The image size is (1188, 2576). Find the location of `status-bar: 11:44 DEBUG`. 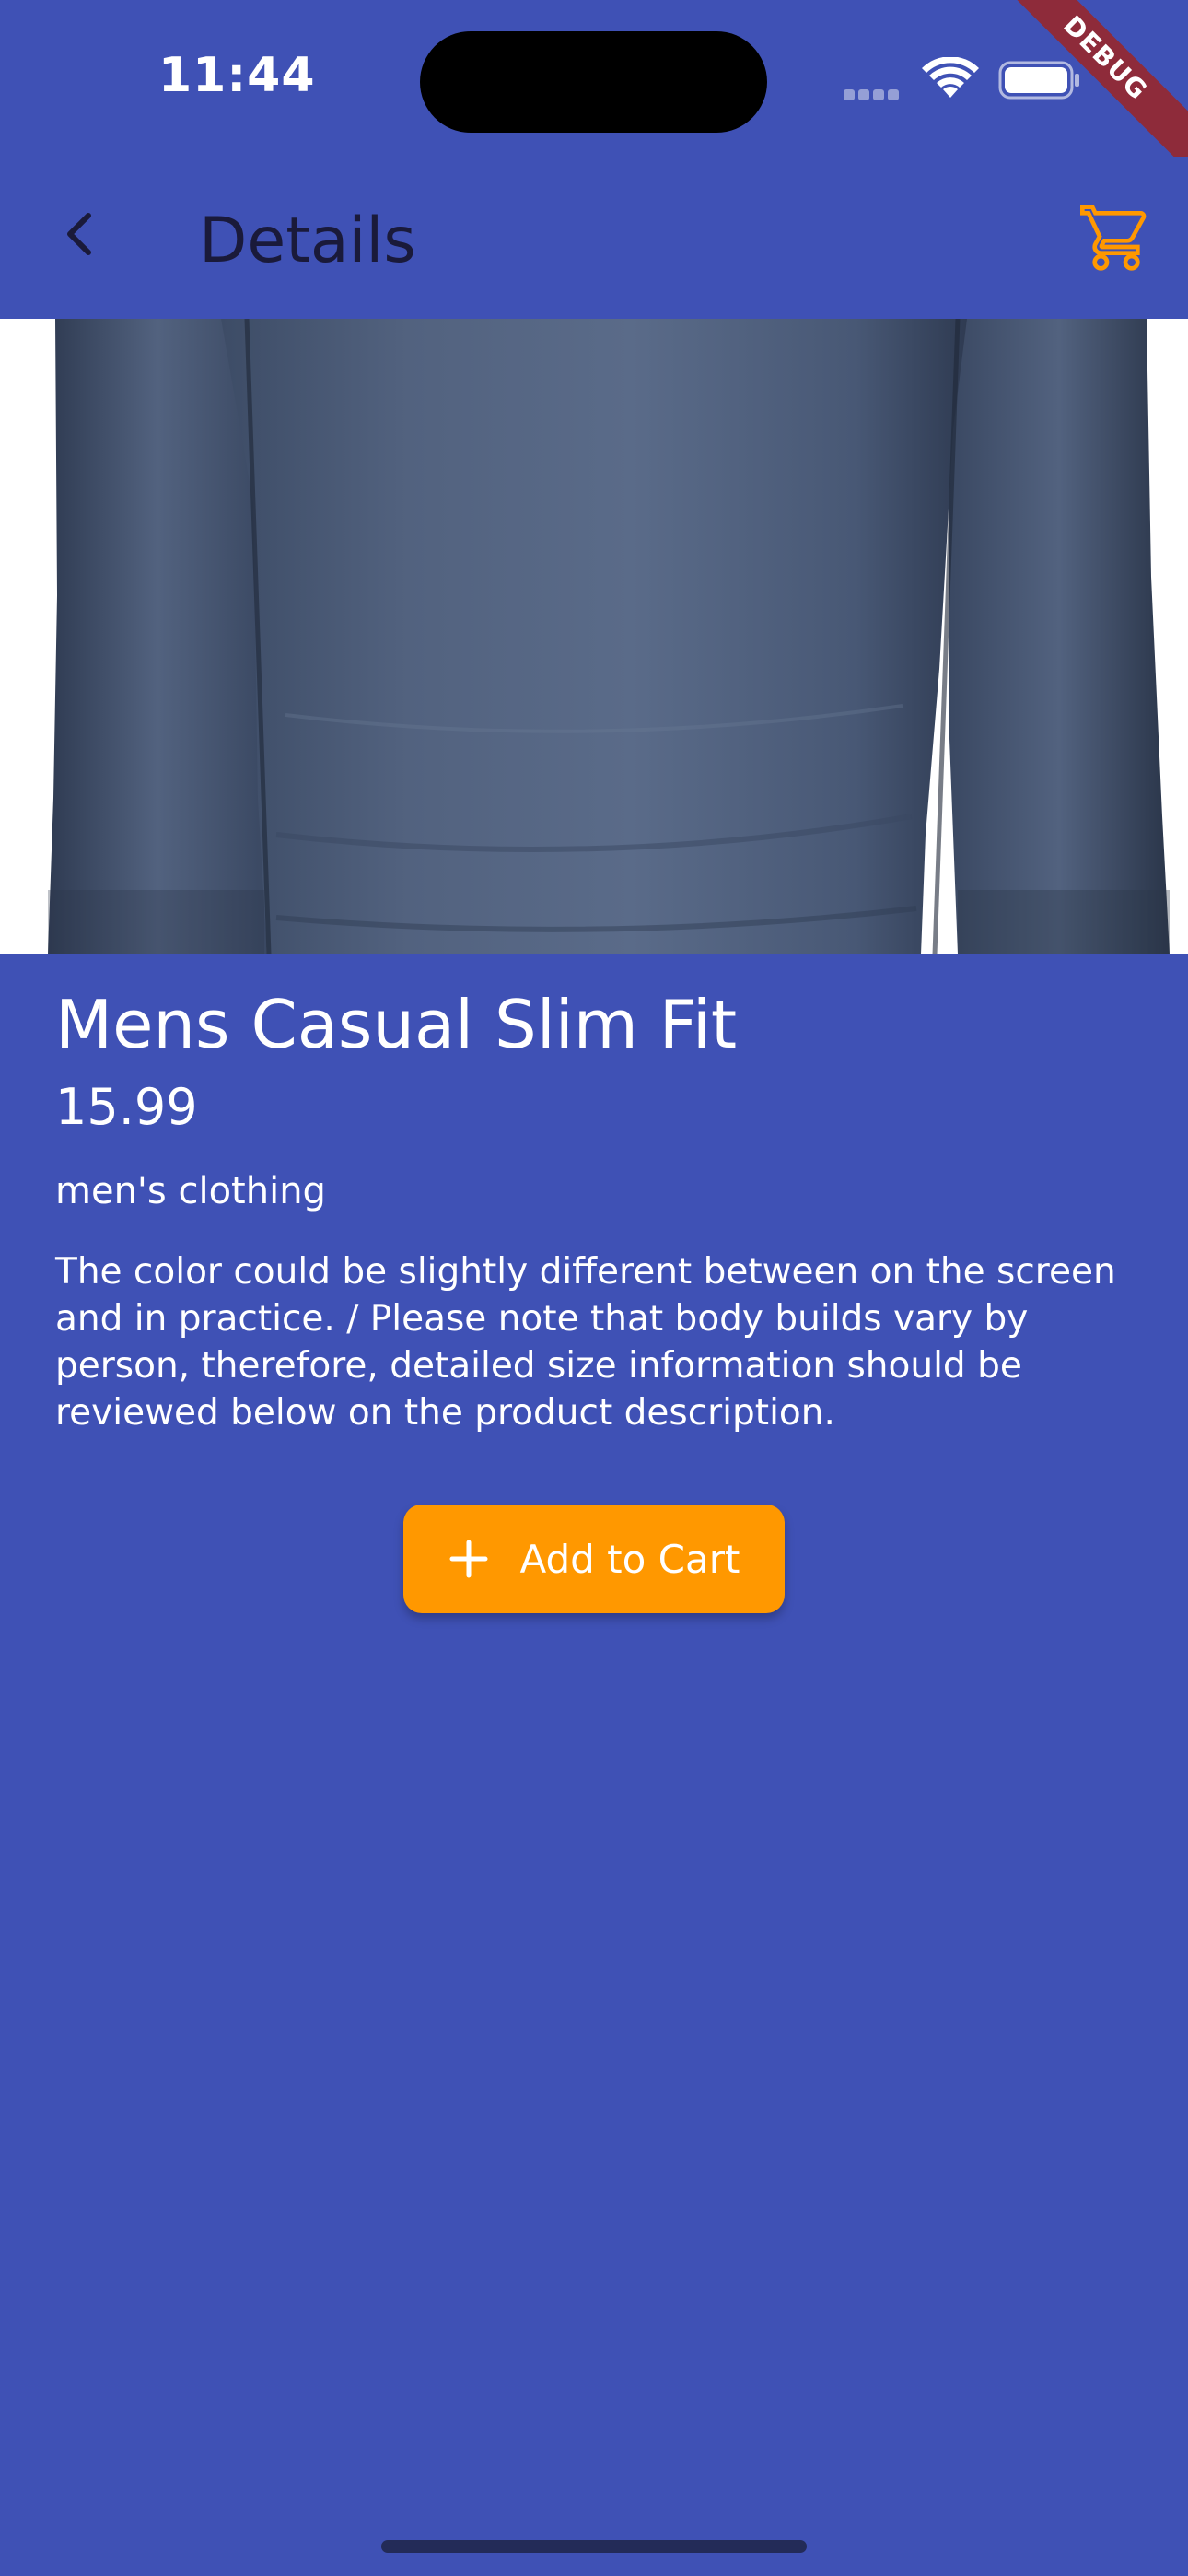

status-bar: 11:44 DEBUG is located at coordinates (594, 85).